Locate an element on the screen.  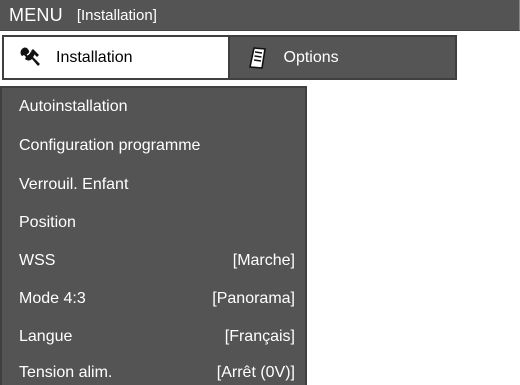
menu-item-label: Tension alim. is located at coordinates (66, 372).